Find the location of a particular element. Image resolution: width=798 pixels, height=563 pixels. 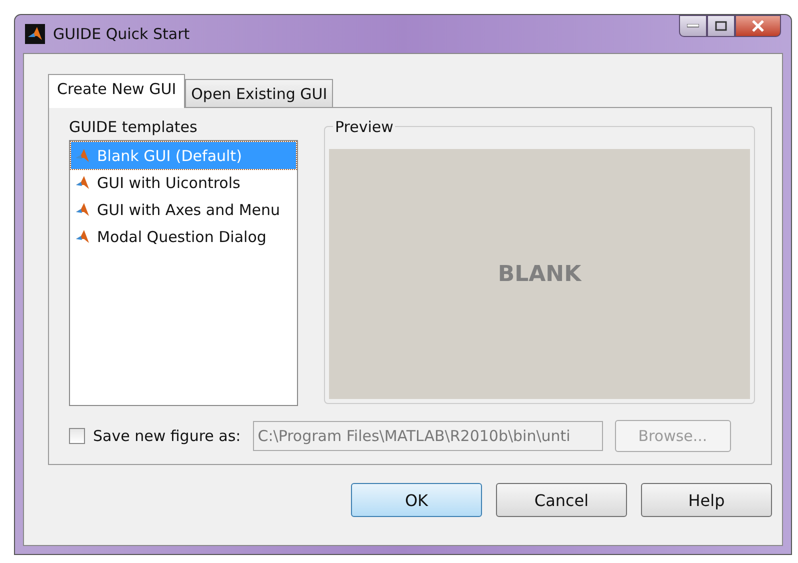

save-label: Save new figure as: is located at coordinates (167, 436).